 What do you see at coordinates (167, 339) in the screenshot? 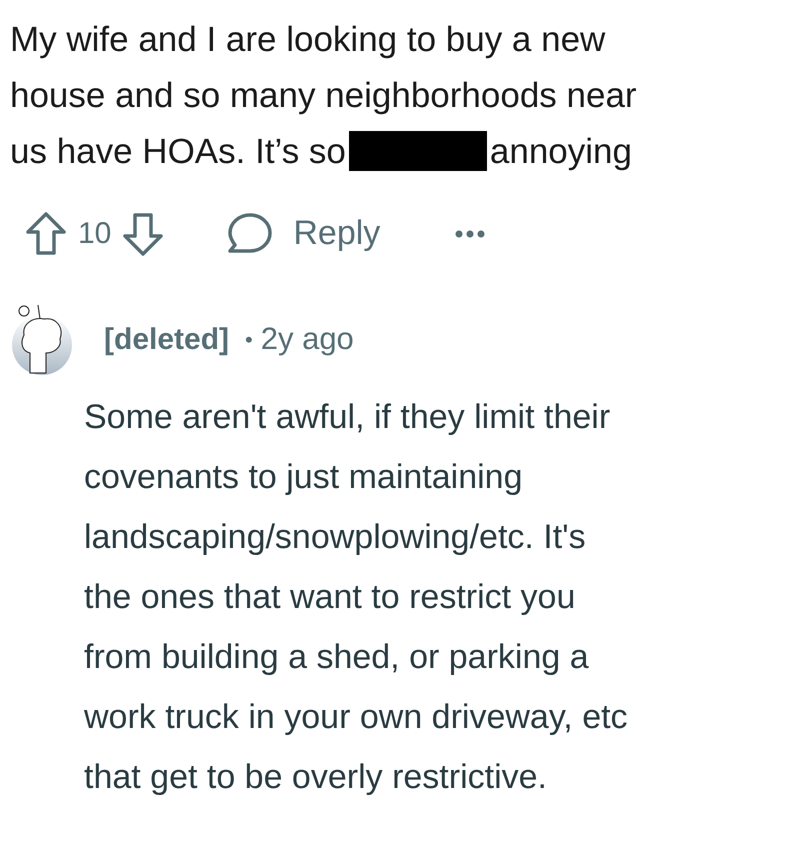
I see `author-name: [deleted]` at bounding box center [167, 339].